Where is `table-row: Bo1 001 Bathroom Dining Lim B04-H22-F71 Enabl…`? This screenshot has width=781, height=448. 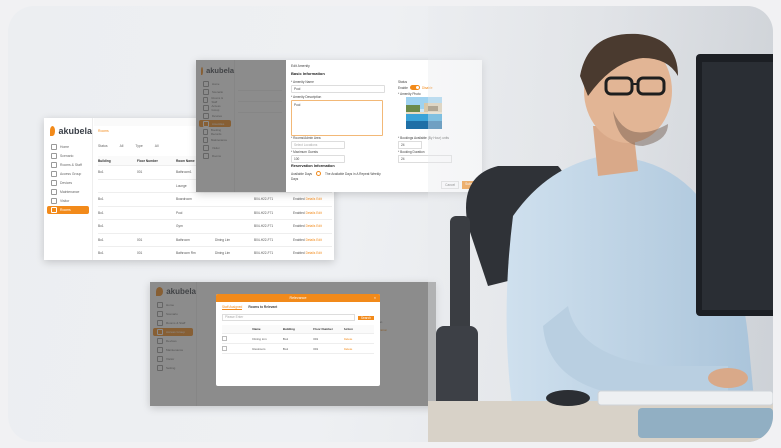 table-row: Bo1 001 Bathroom Dining Lim B04-H22-F71 Enabl… is located at coordinates (215, 240).